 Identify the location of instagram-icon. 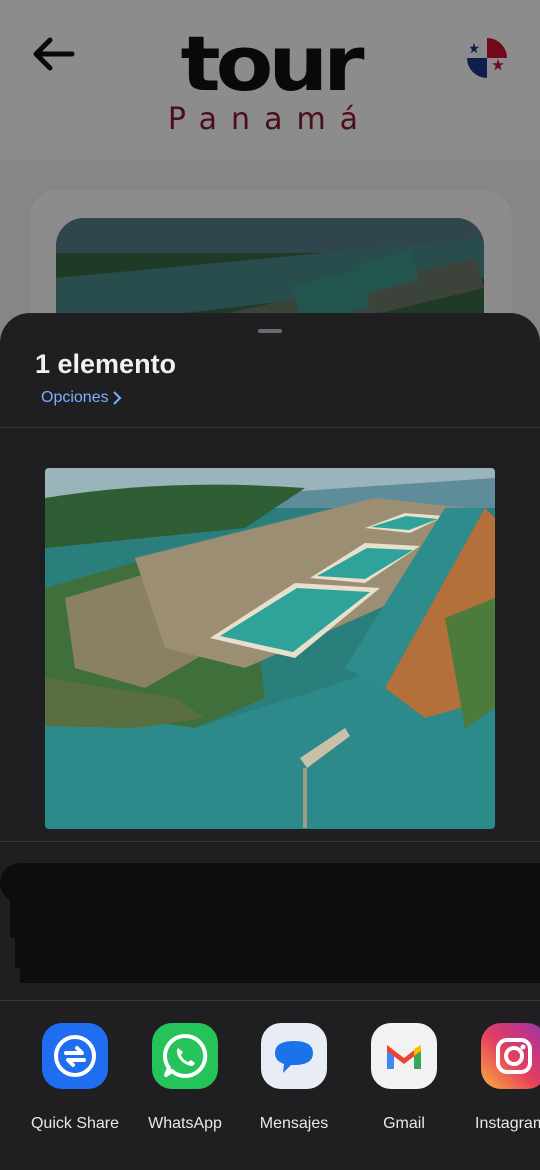
(510, 1056).